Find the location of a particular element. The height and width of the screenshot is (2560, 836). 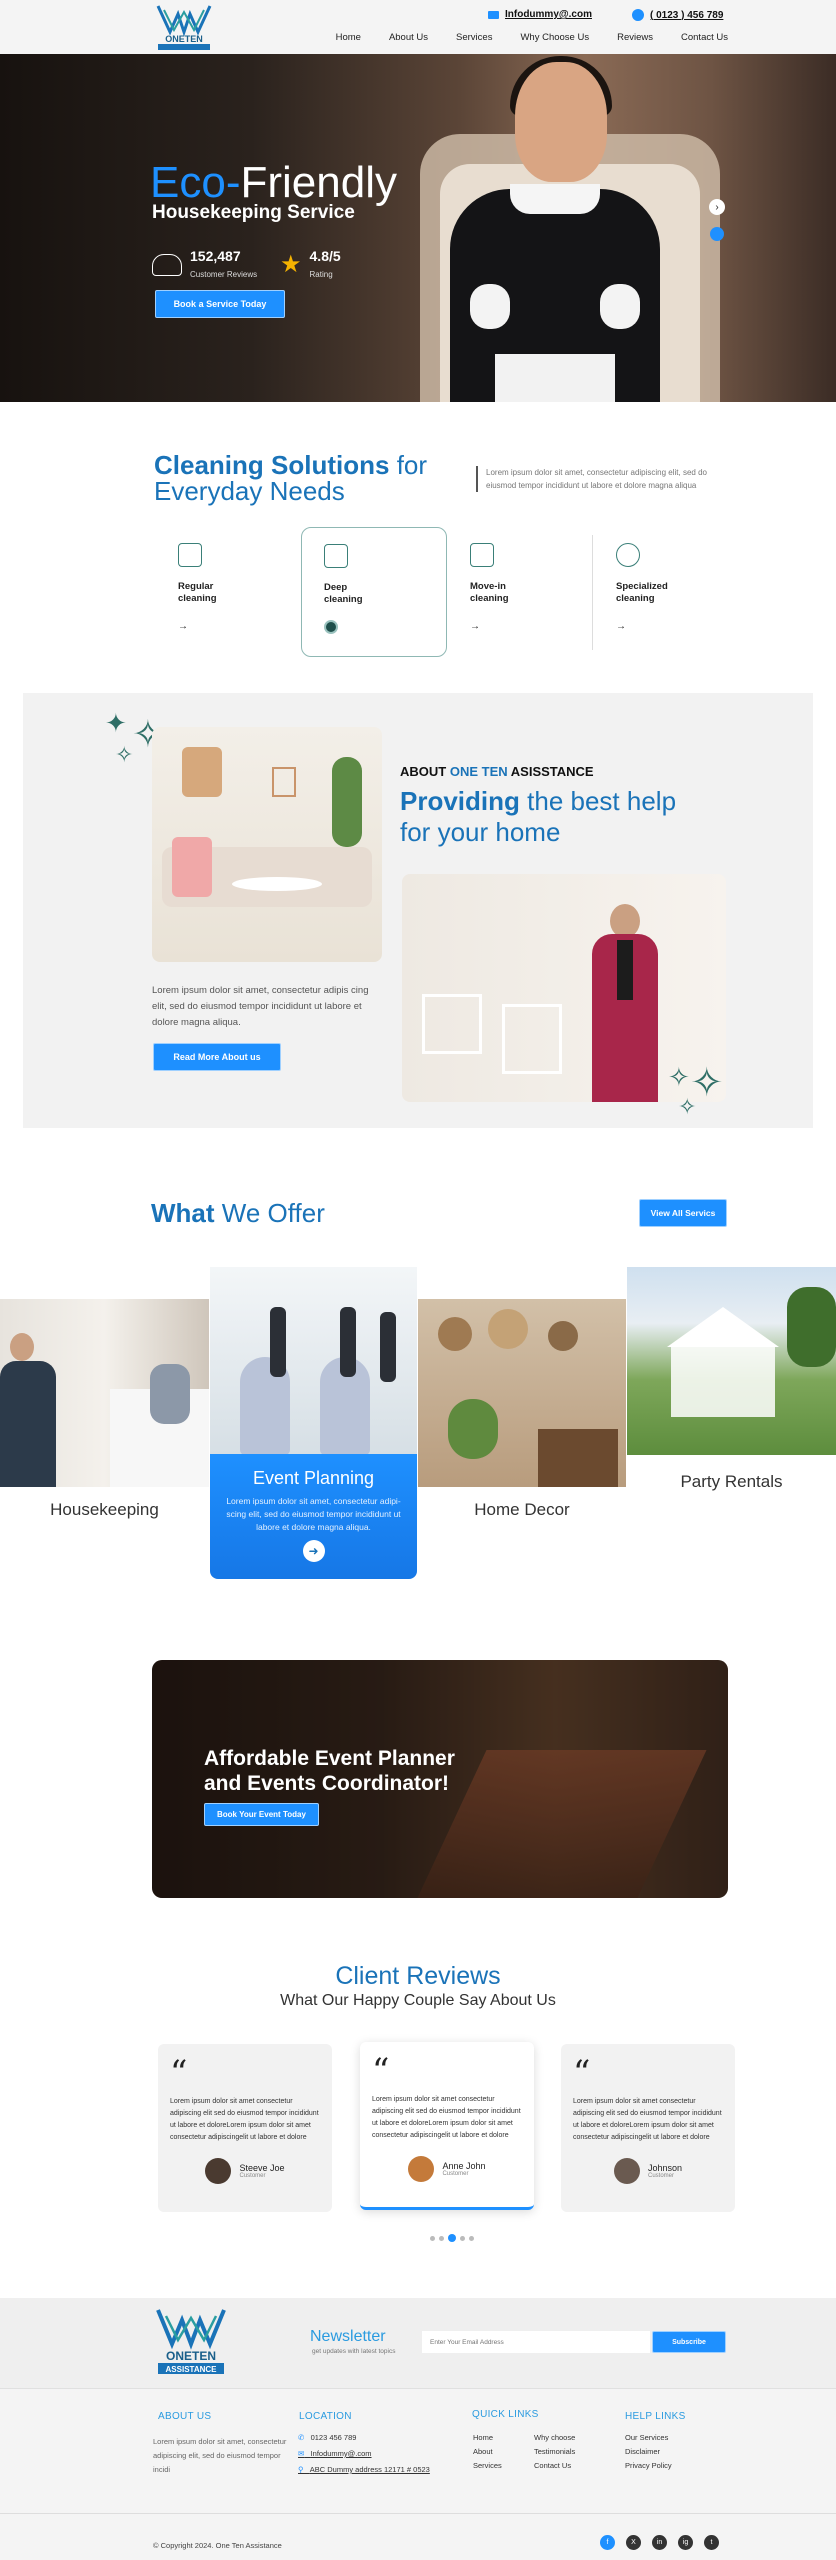

footer-link-testimonials: Testimonials is located at coordinates (554, 2451).